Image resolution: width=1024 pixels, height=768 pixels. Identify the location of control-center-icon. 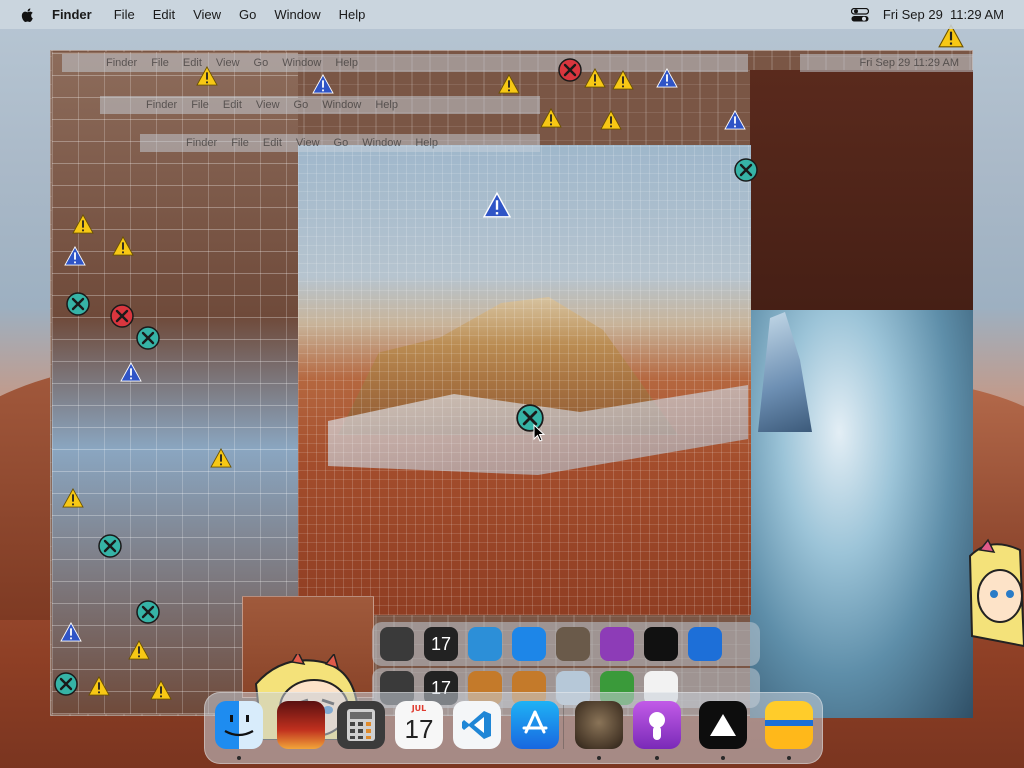
(859, 14).